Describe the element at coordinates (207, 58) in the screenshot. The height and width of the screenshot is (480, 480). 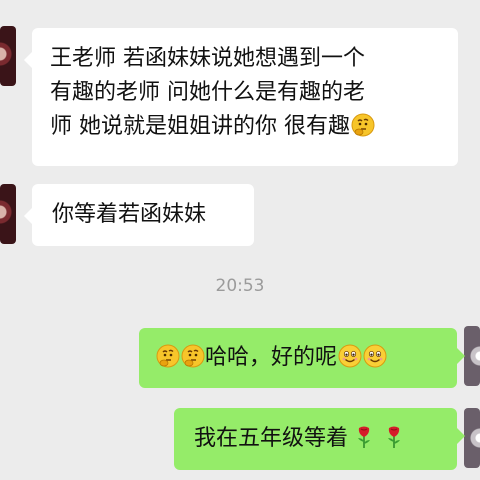
I see `message-text-line: 王老师 若函妹妹说她想遇到一个` at that location.